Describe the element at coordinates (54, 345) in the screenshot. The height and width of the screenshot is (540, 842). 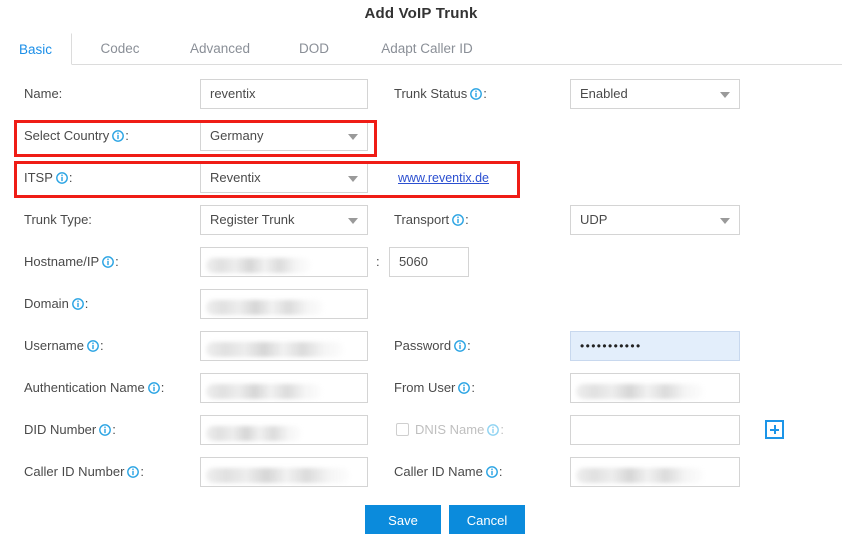
I see `username-label-text: Username` at that location.